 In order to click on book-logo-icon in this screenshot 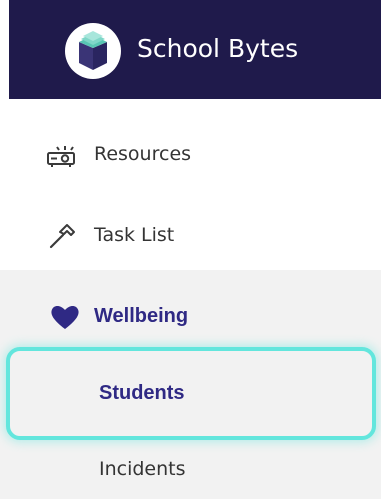, I will do `click(93, 51)`.